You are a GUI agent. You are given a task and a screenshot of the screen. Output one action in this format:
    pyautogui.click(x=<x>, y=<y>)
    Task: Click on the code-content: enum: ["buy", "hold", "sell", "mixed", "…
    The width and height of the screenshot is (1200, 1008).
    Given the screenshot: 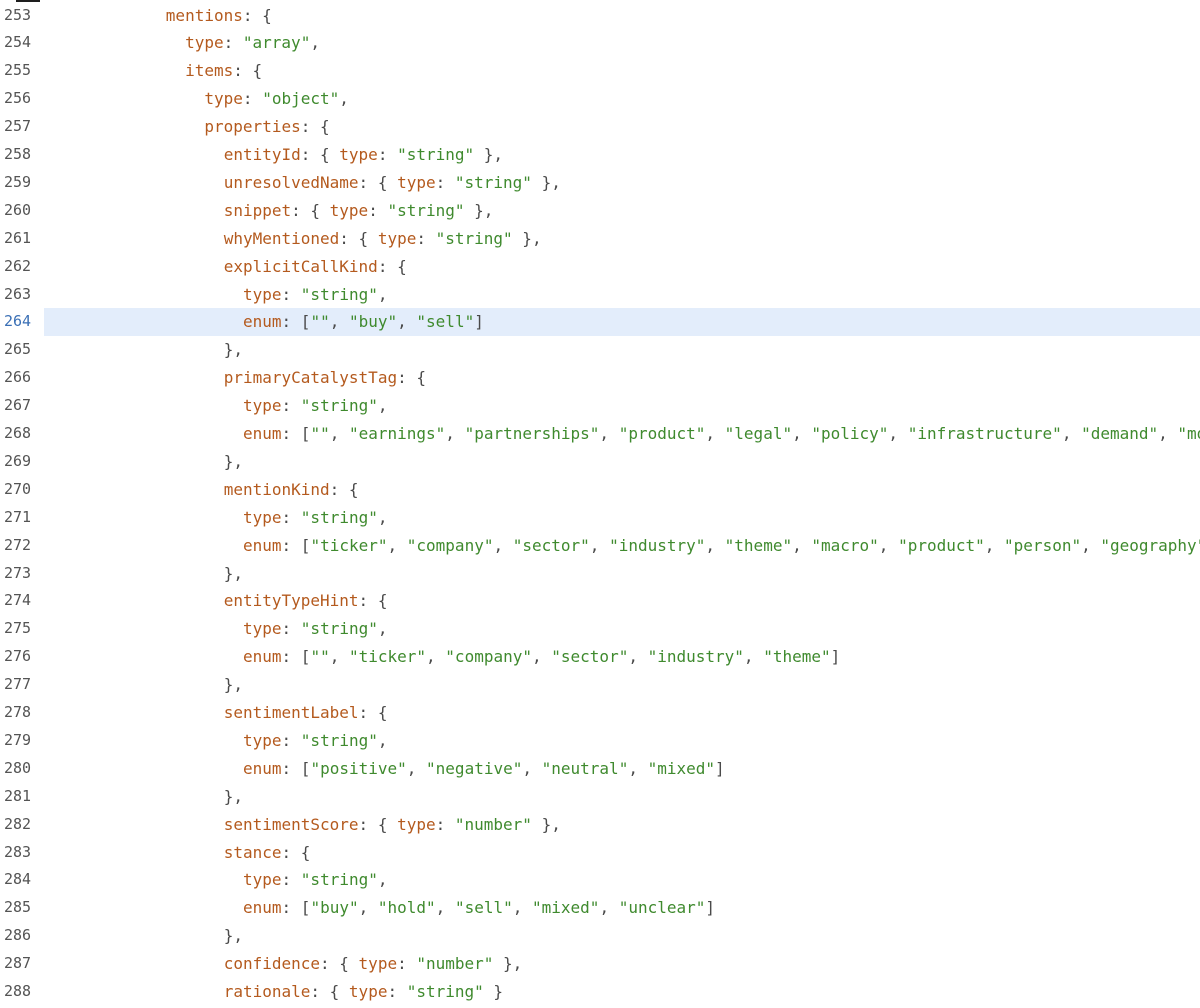 What is the action you would take?
    pyautogui.click(x=622, y=908)
    